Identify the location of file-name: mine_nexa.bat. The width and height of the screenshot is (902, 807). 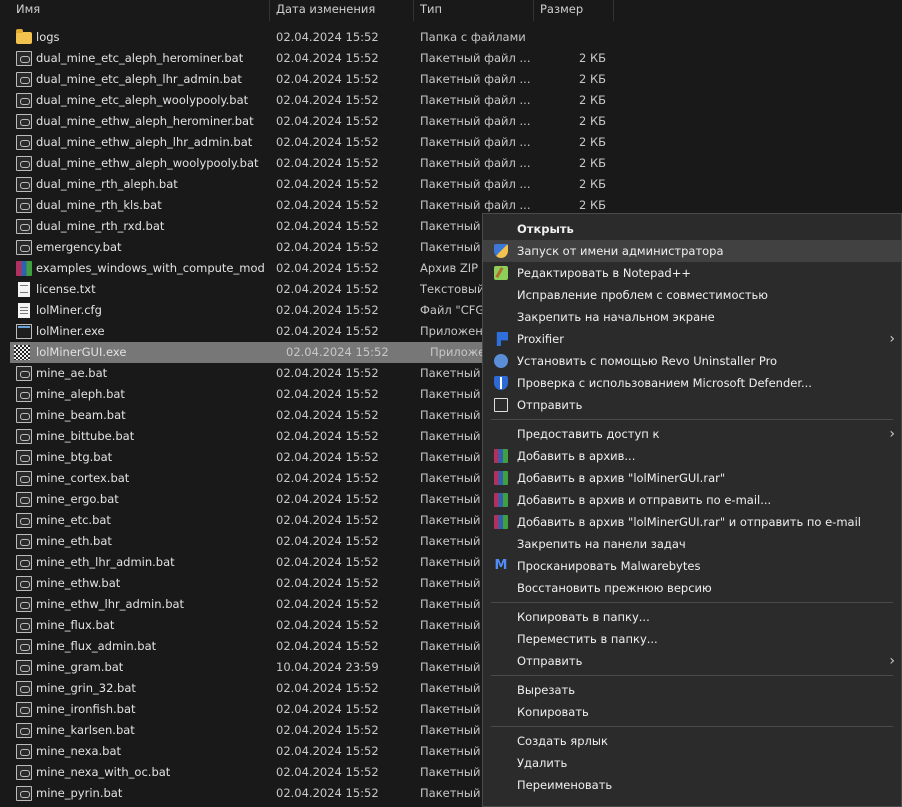
(79, 751).